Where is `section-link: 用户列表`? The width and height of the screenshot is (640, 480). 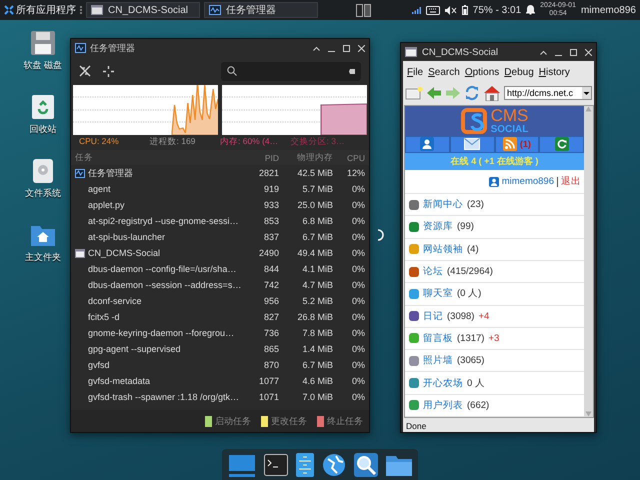
section-link: 用户列表 is located at coordinates (443, 405).